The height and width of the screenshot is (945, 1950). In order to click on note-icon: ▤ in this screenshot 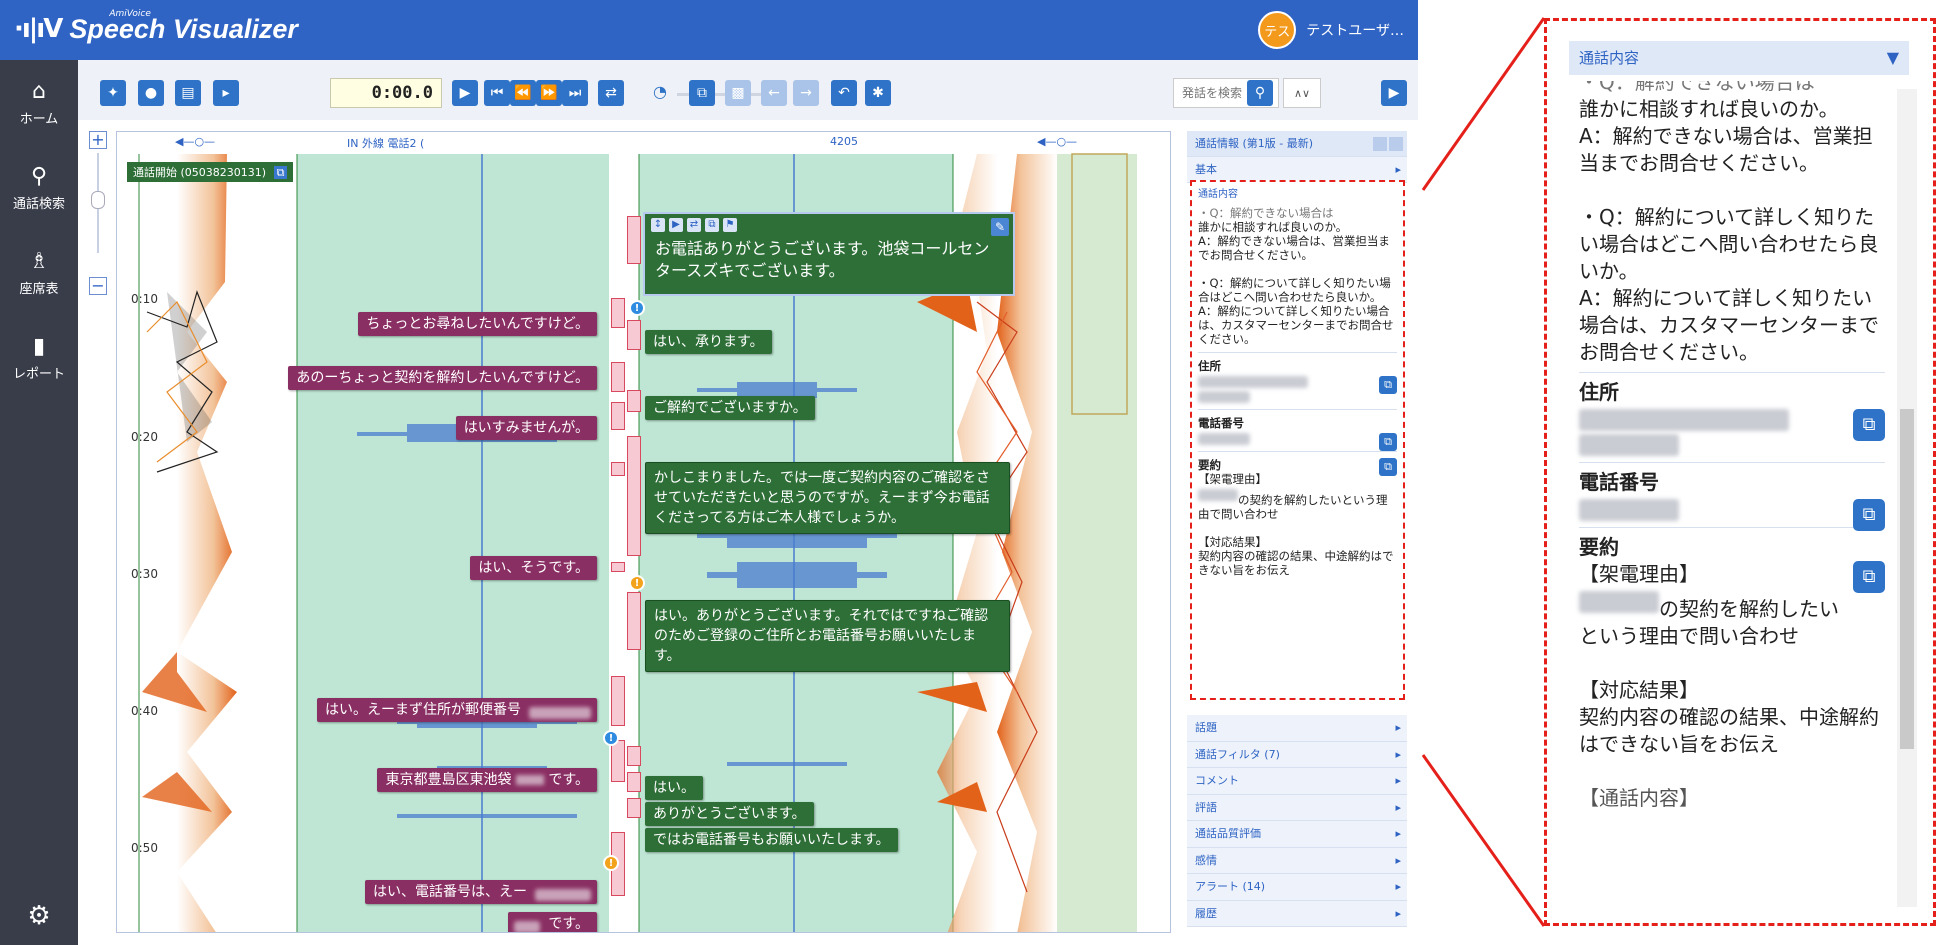, I will do `click(188, 93)`.